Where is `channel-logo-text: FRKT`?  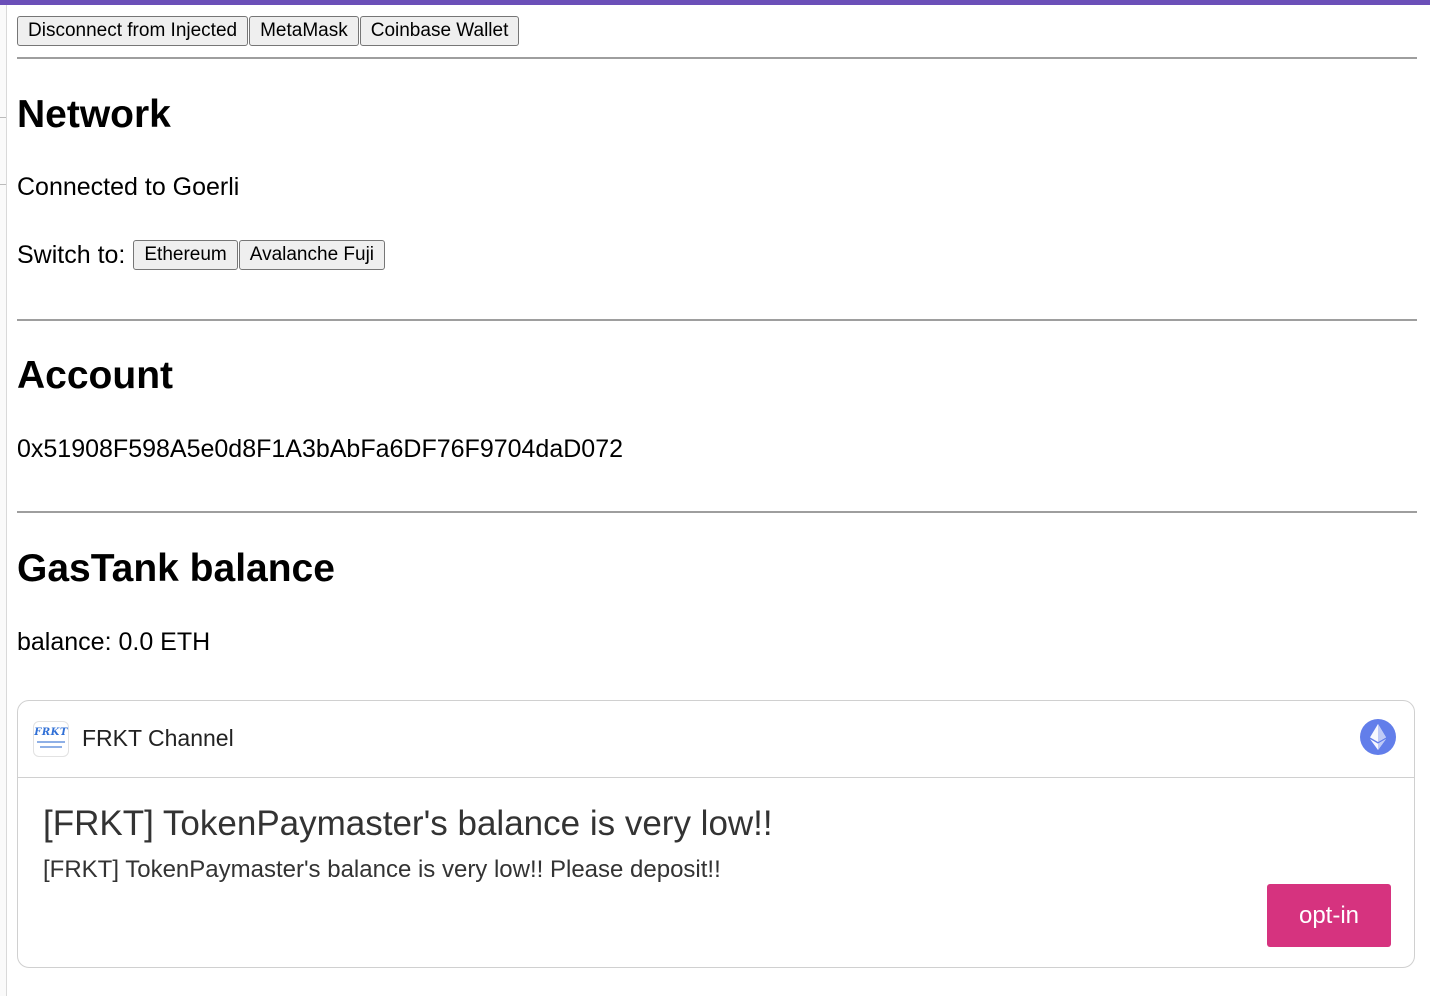 channel-logo-text: FRKT is located at coordinates (51, 732).